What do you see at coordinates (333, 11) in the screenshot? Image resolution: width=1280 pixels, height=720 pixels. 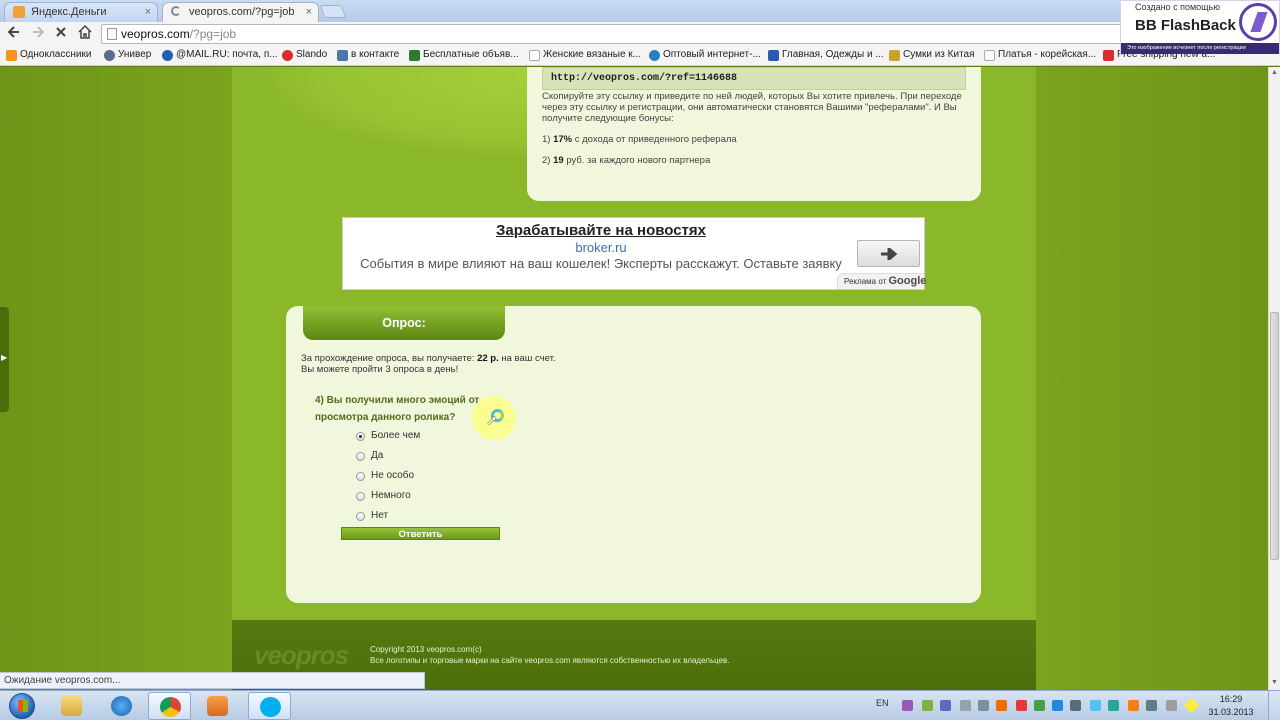 I see `new-tab-button` at bounding box center [333, 11].